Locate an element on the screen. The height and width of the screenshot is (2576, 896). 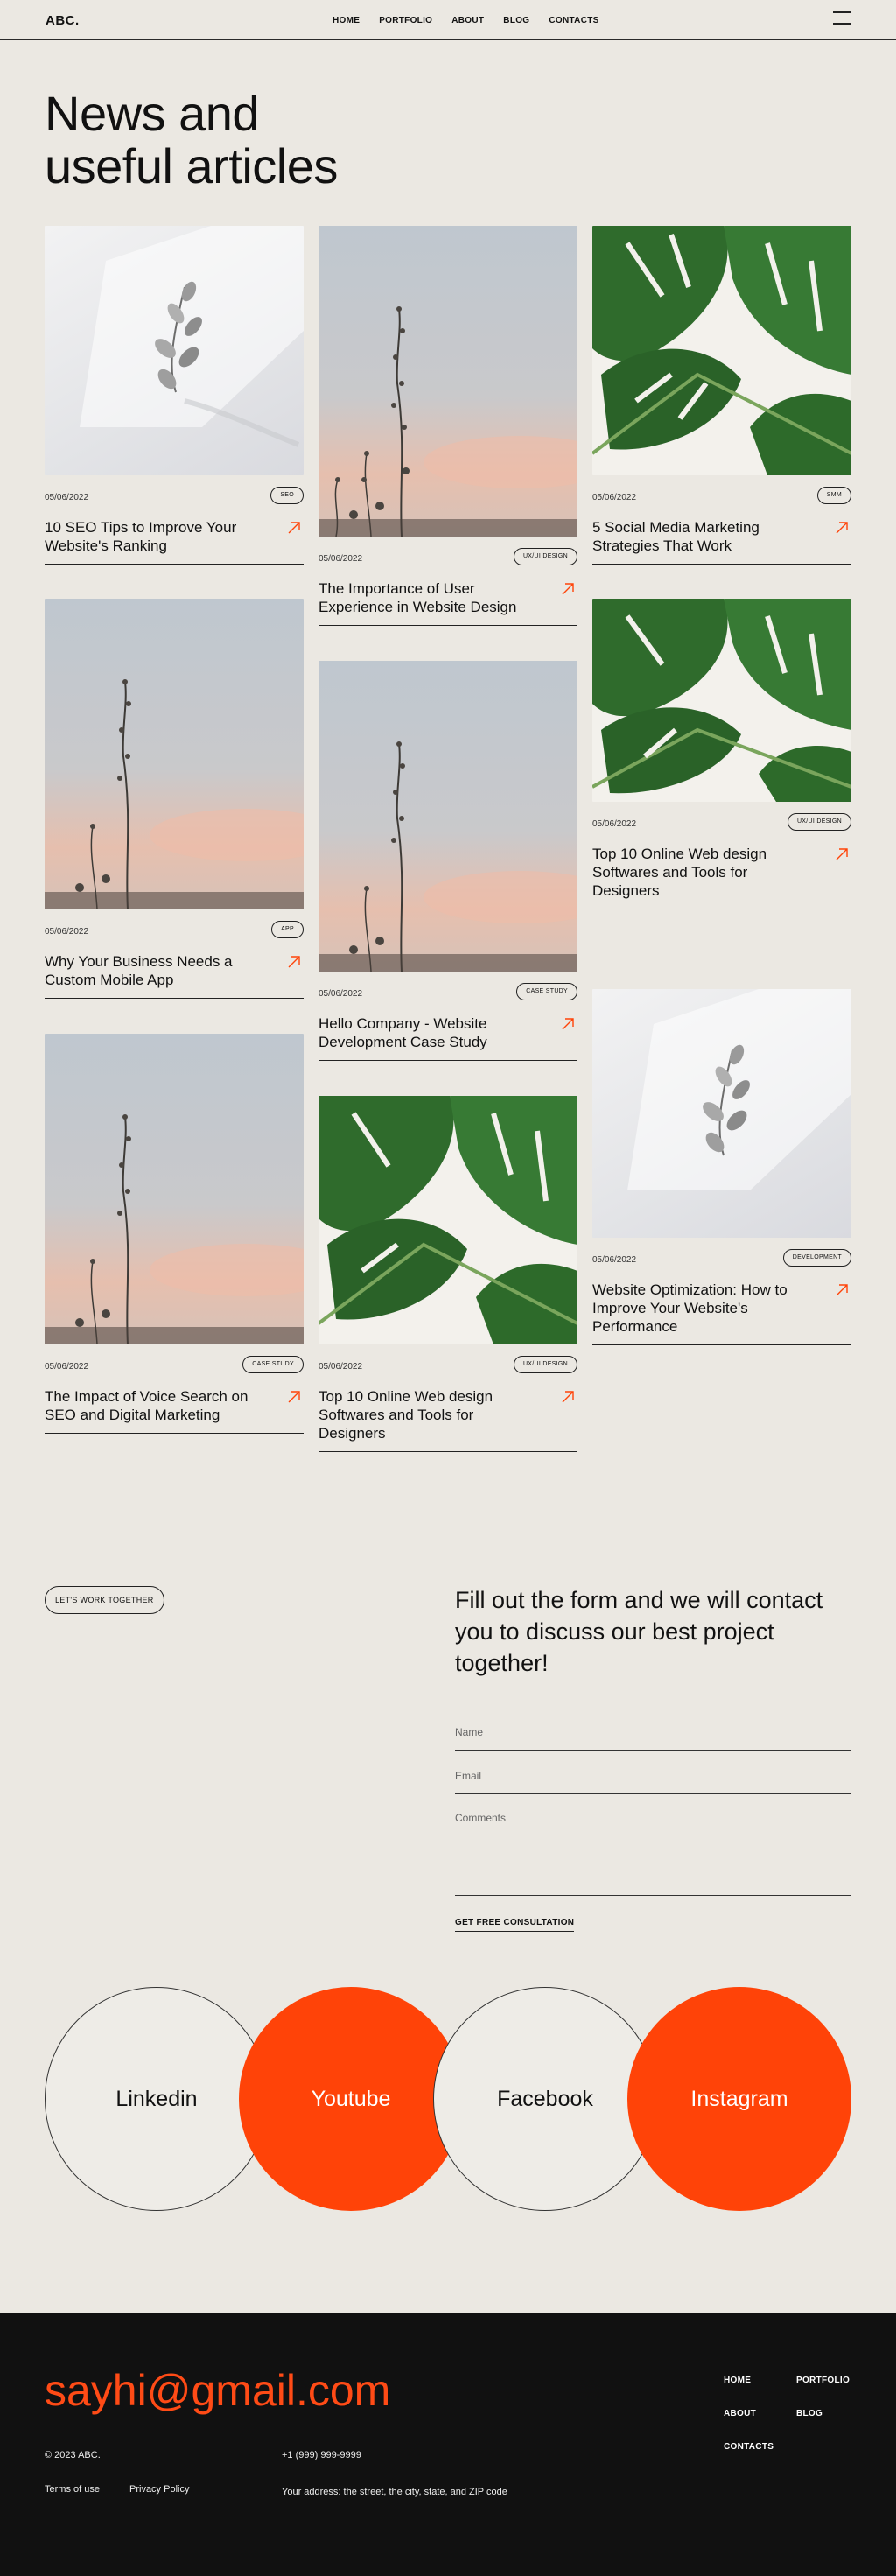
nav-home: HOME is located at coordinates (346, 20).